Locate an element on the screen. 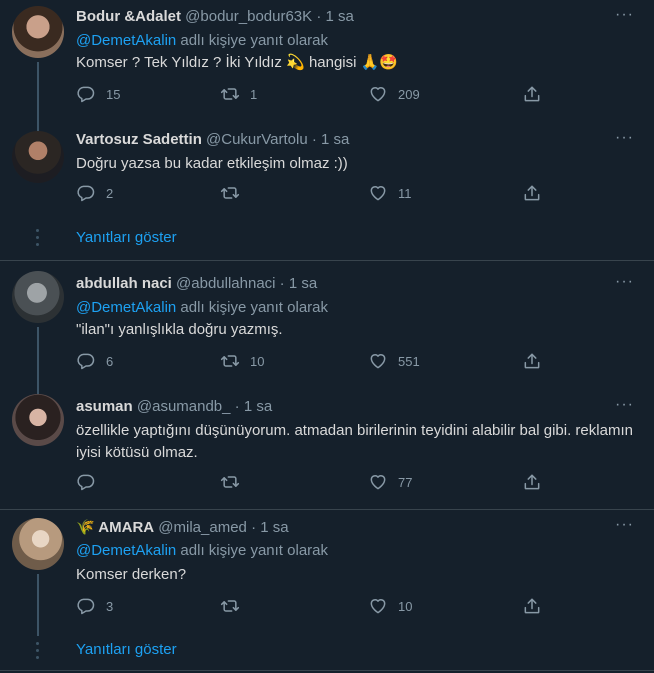 The width and height of the screenshot is (654, 673). reply-button is located at coordinates (91, 482).